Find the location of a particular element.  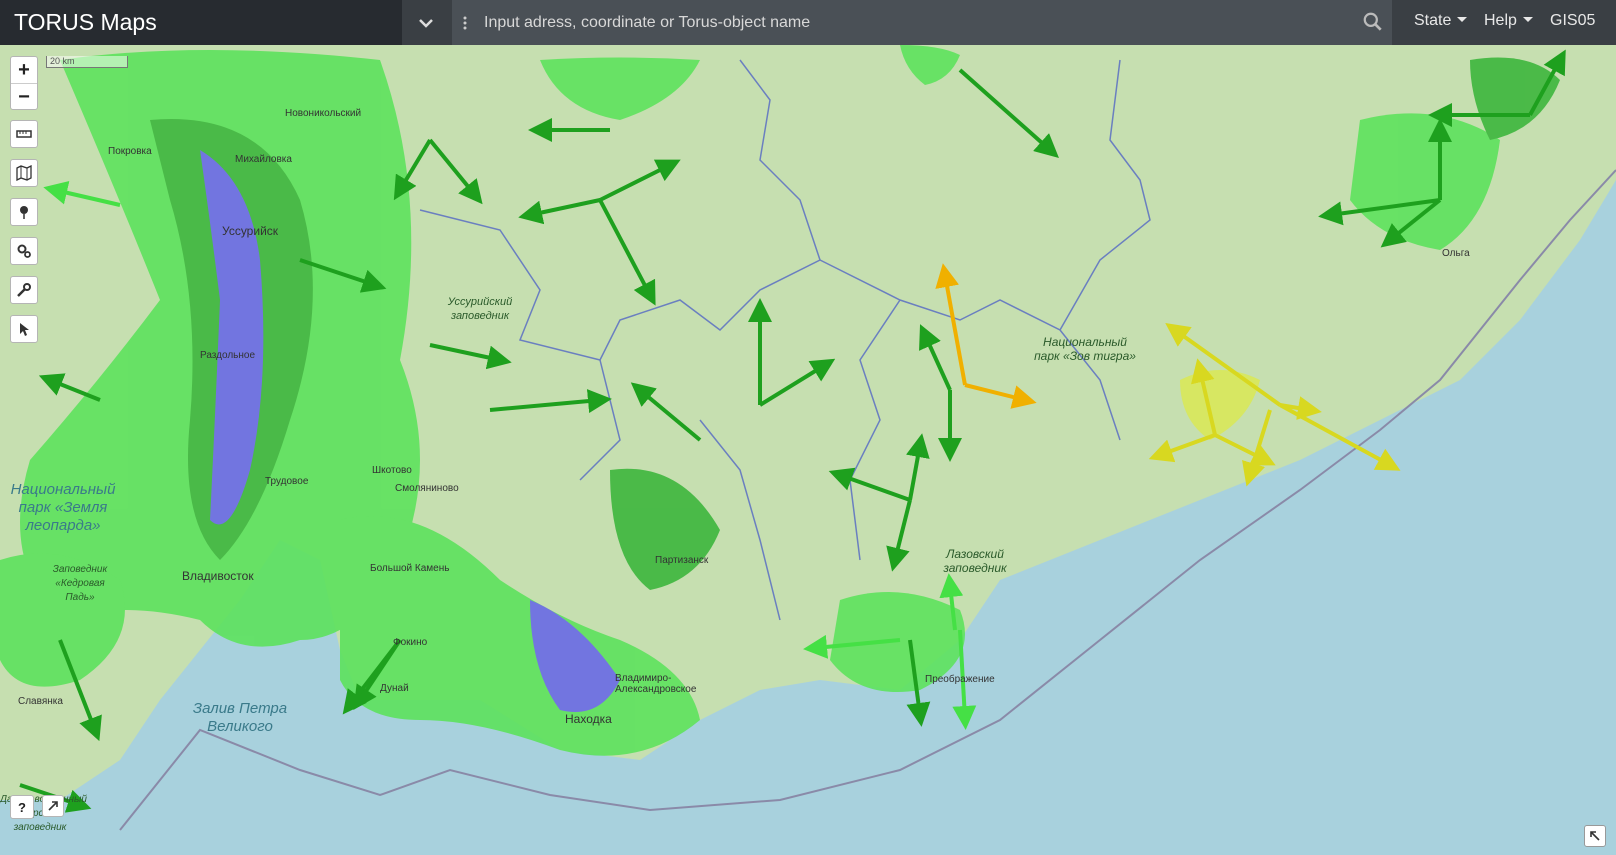

city-label: Владимиро-Александровское is located at coordinates (656, 684).